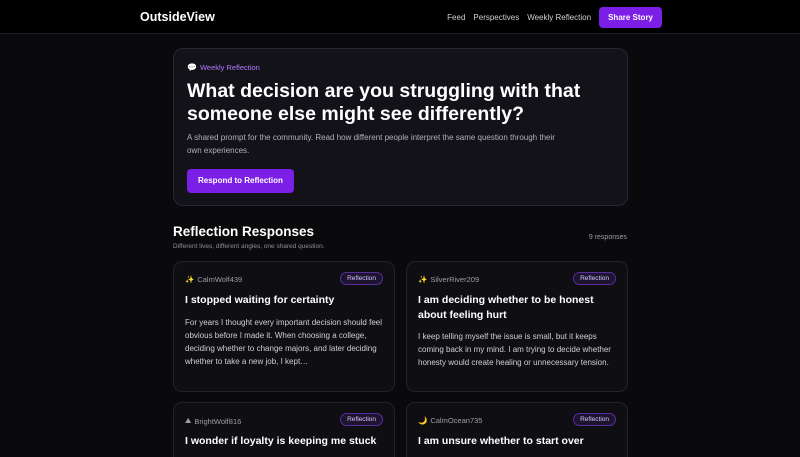  Describe the element at coordinates (455, 279) in the screenshot. I see `card-author-name: SilverRiver209` at that location.